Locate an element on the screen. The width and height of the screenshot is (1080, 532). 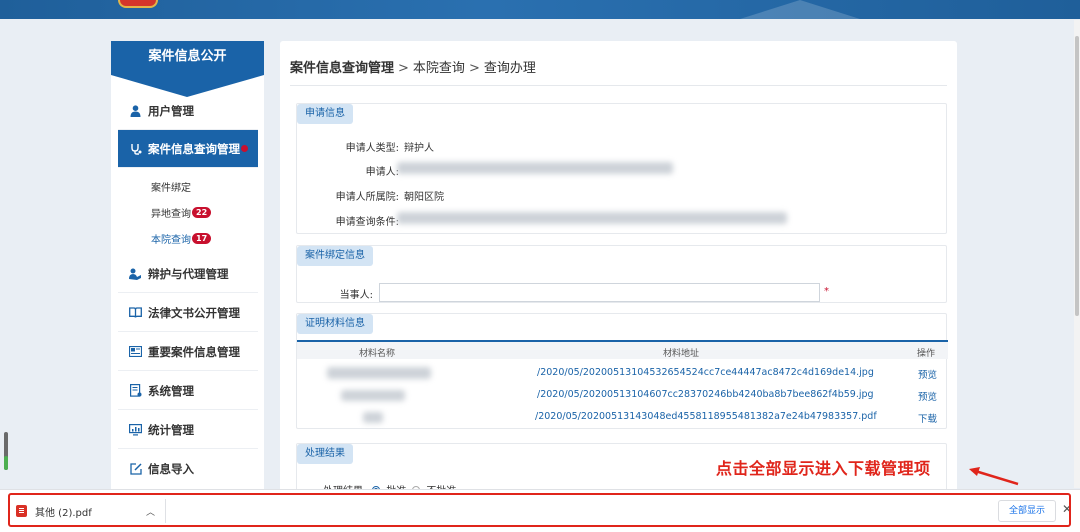
sidebar-item-statistics: 统计管理 is located at coordinates (188, 430).